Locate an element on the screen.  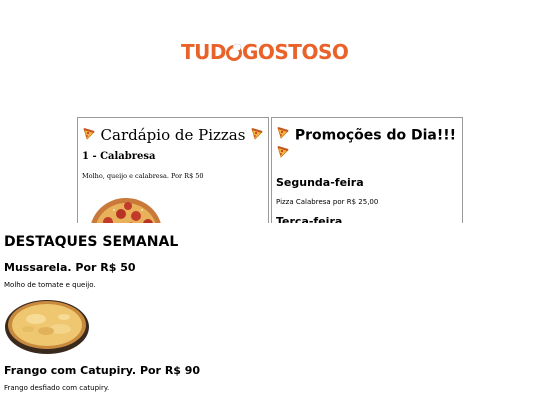
mussarela-pizza-image is located at coordinates (47, 328).